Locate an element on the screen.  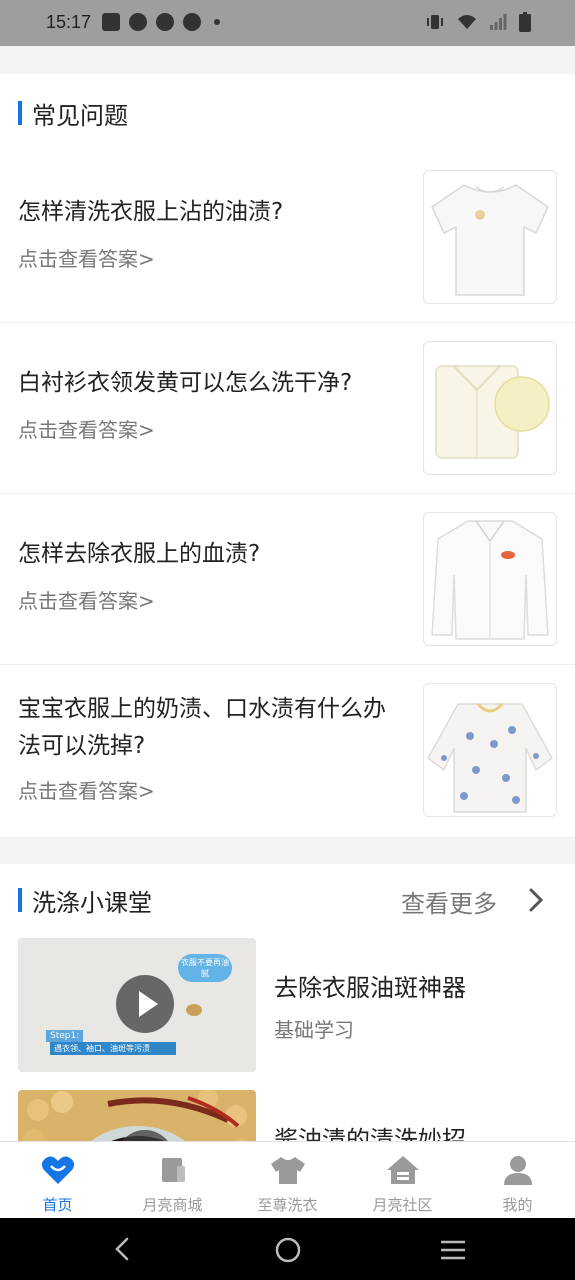
course-item: 酱油渍的清洗妙招 is located at coordinates (287, 1115).